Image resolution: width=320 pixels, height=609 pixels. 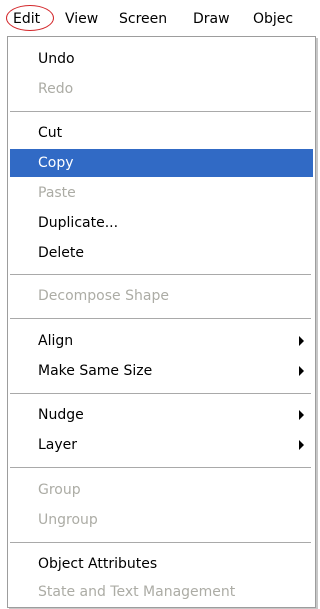 I want to click on menu-item-copy: Copy, so click(x=161, y=163).